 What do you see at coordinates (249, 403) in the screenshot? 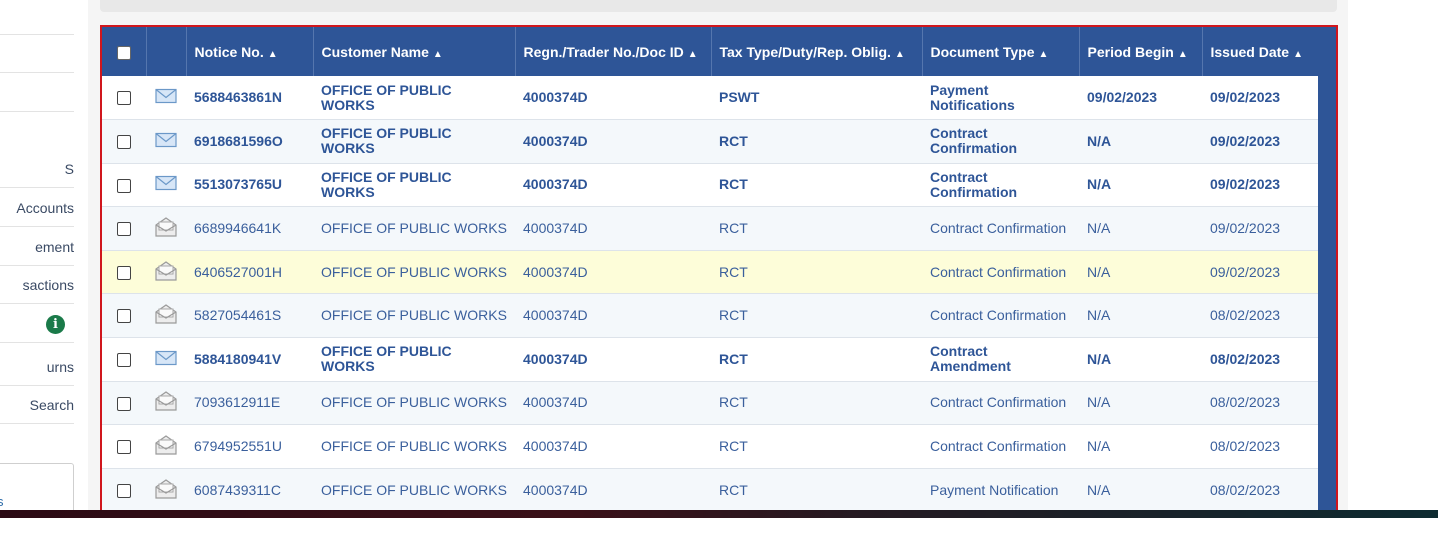
I see `notice-number-cell: 7093612911E` at bounding box center [249, 403].